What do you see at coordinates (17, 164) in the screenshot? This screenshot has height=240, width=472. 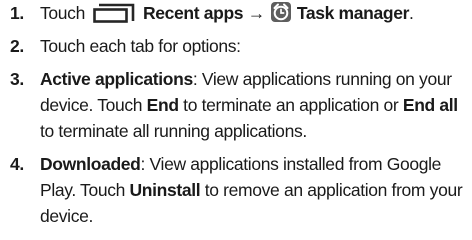 I see `step-number: 4.` at bounding box center [17, 164].